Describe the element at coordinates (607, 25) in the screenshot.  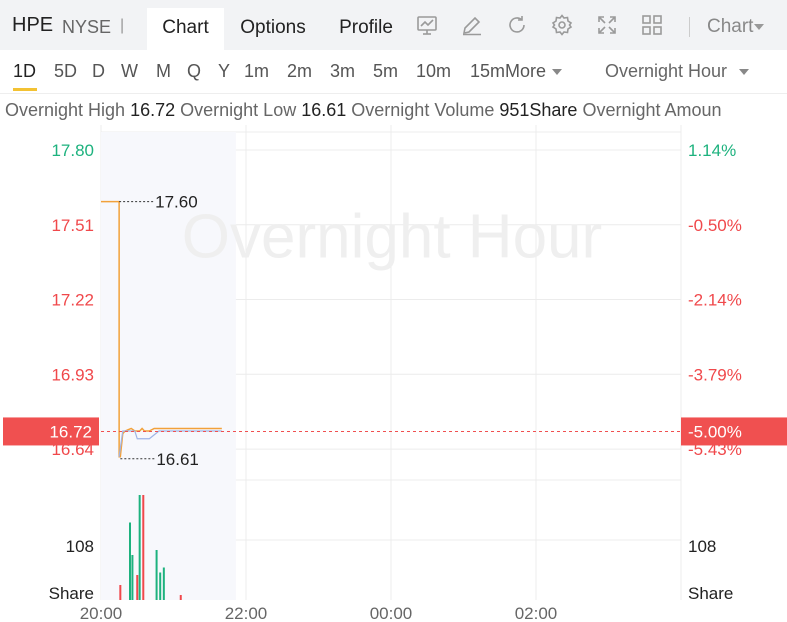
I see `fullscreen-icon` at that location.